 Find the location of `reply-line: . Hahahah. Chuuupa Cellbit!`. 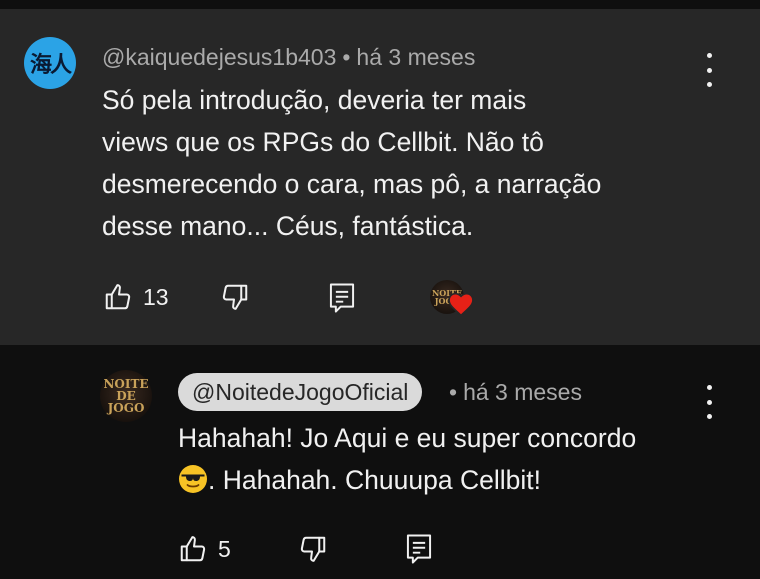

reply-line: . Hahahah. Chuuupa Cellbit! is located at coordinates (407, 480).